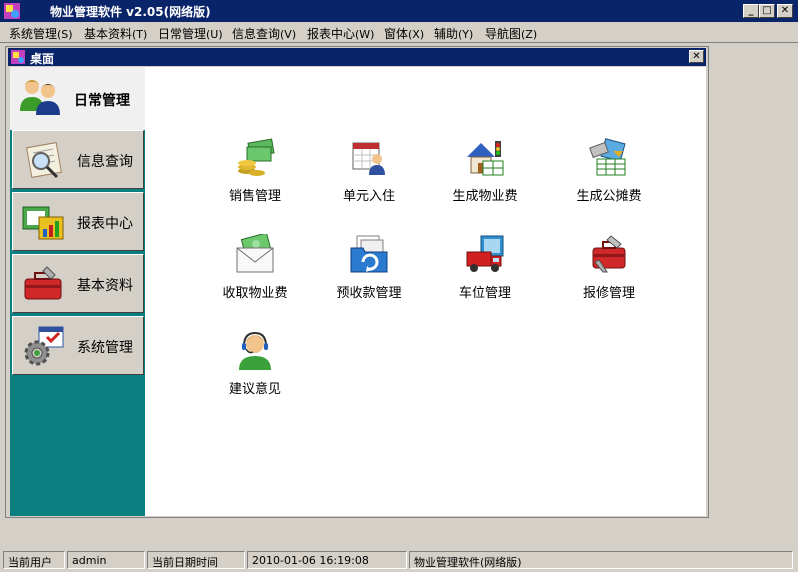 This screenshot has width=798, height=572. I want to click on nav-item-system: 系统管理, so click(78, 345).